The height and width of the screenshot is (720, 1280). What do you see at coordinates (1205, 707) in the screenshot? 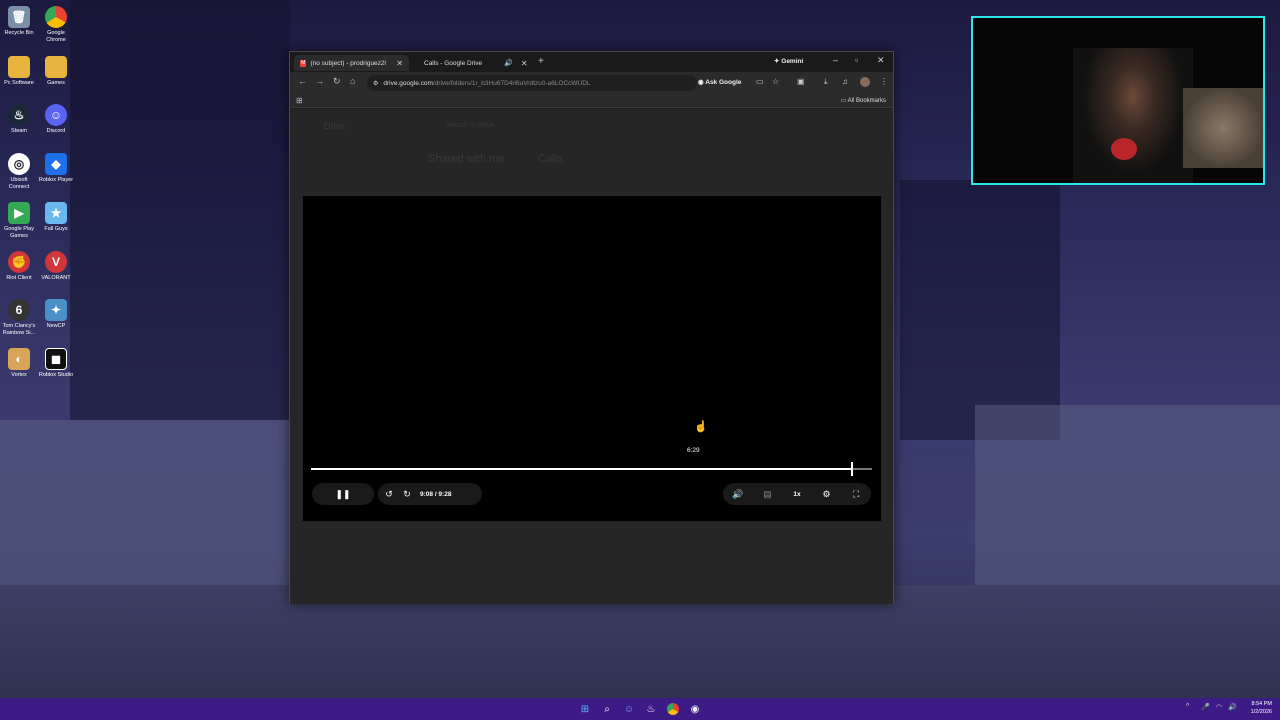
I see `microphone-icon: 🎤` at bounding box center [1205, 707].